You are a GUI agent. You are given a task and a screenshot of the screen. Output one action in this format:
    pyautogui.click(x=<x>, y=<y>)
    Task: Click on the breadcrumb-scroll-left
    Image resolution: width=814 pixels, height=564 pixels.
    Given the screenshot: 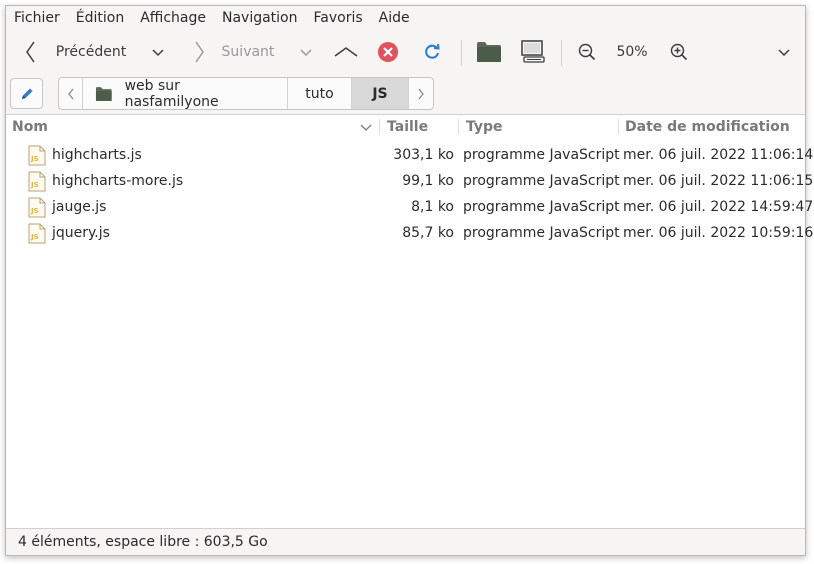 What is the action you would take?
    pyautogui.click(x=71, y=93)
    